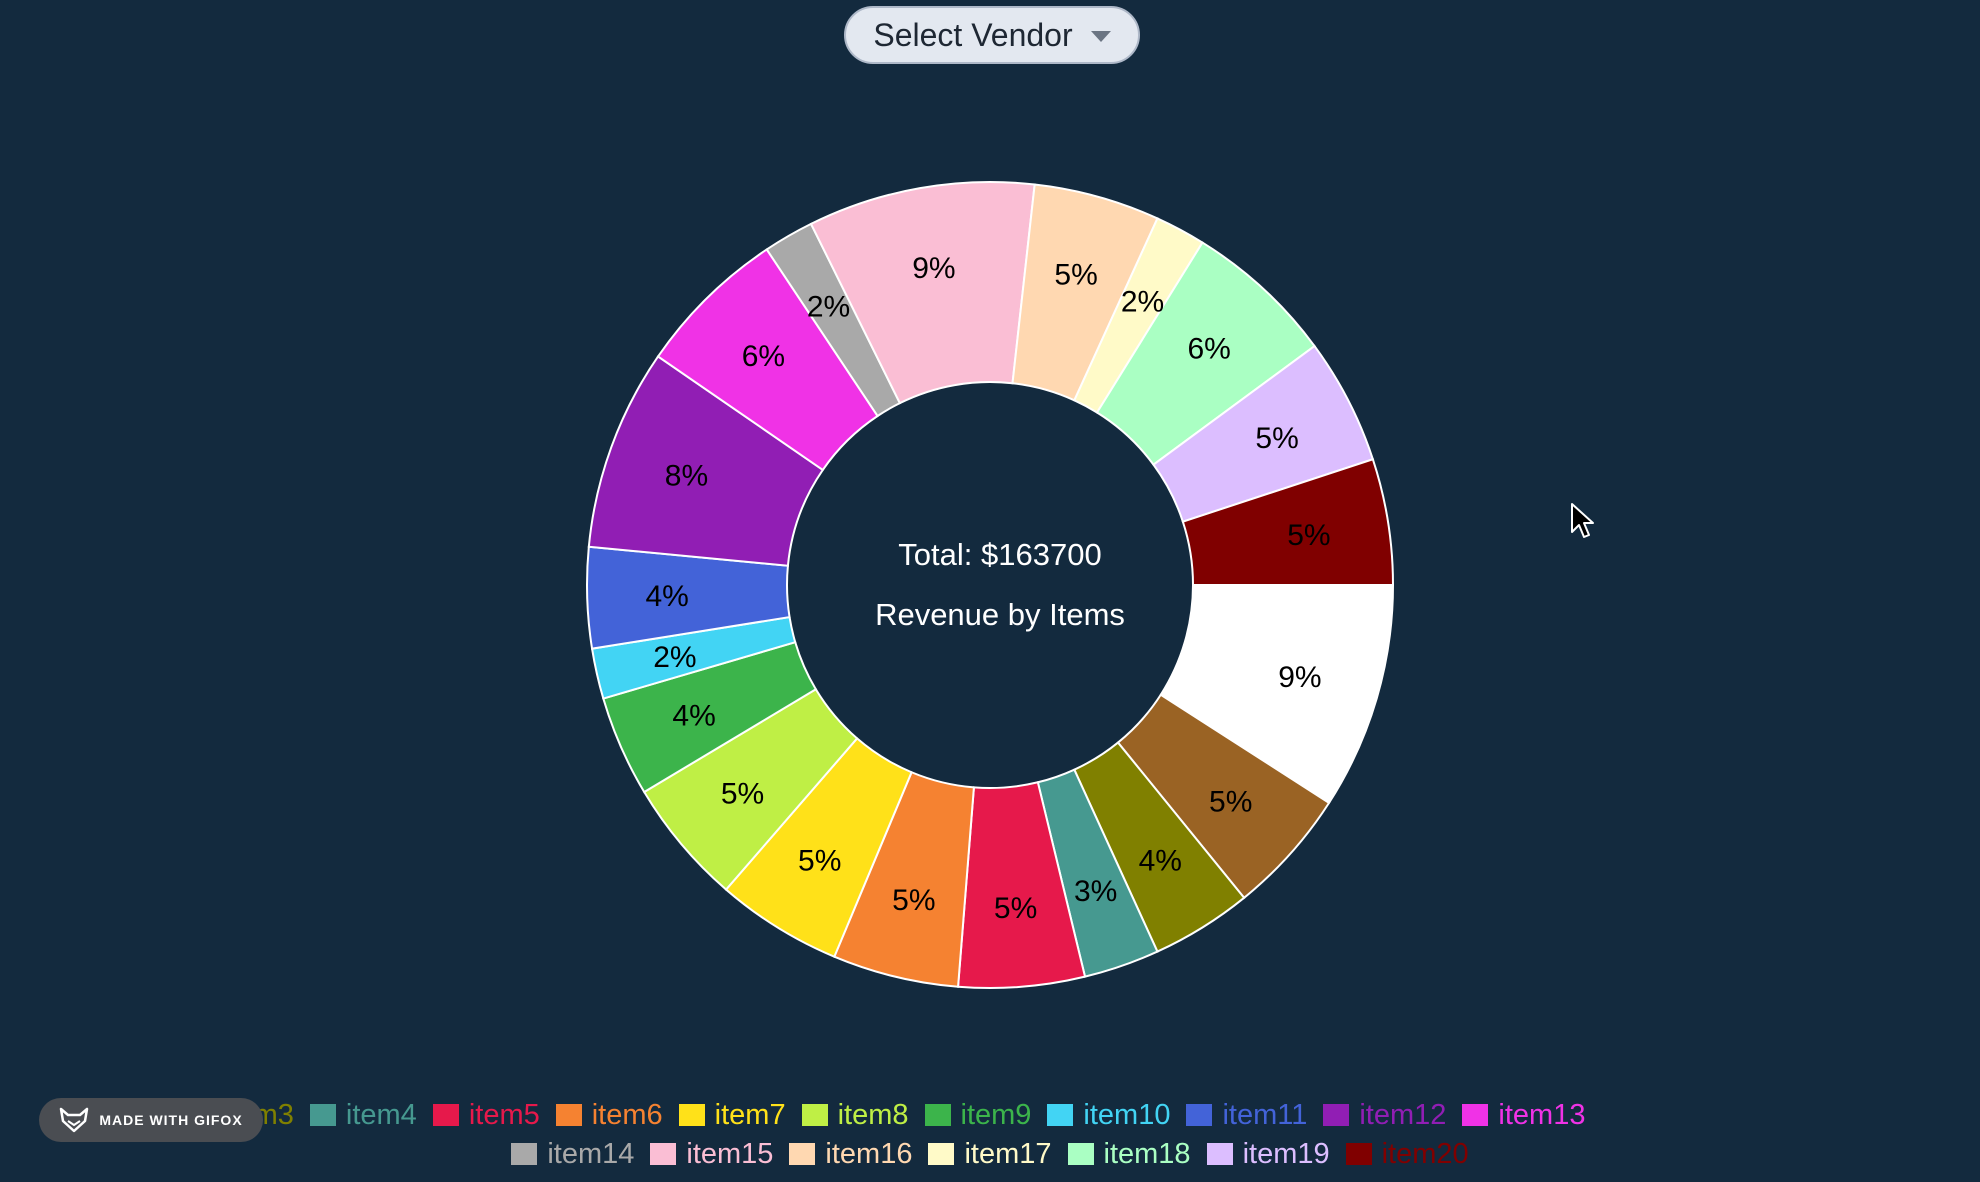 This screenshot has height=1182, width=1980. What do you see at coordinates (999, 554) in the screenshot?
I see `chart-total-text: Total: $163700` at bounding box center [999, 554].